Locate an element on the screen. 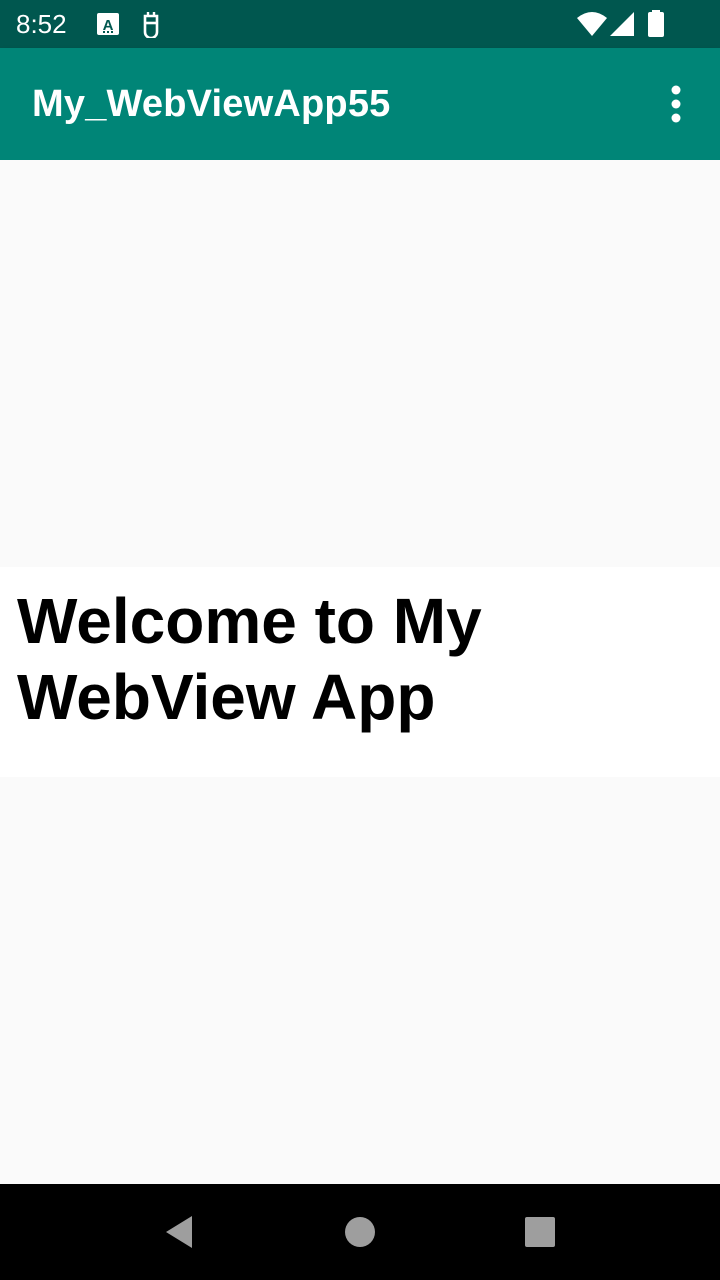 This screenshot has height=1280, width=720. overflow-menu-button is located at coordinates (676, 104).